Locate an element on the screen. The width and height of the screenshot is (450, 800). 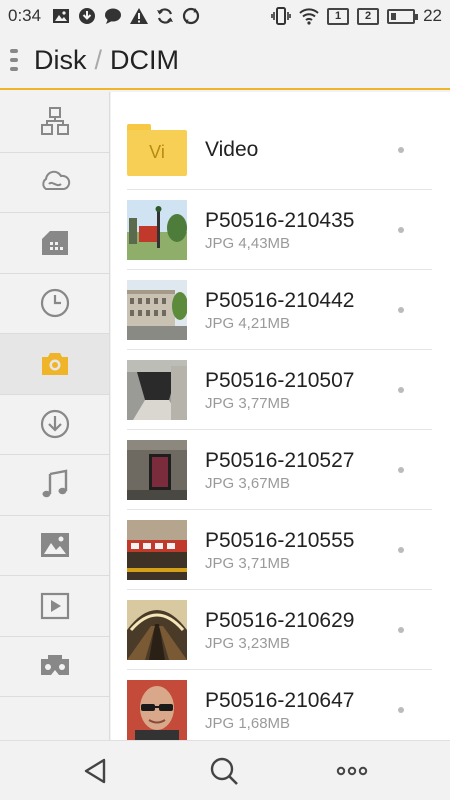
file-meta: JPG 3,77MB is located at coordinates (248, 403).